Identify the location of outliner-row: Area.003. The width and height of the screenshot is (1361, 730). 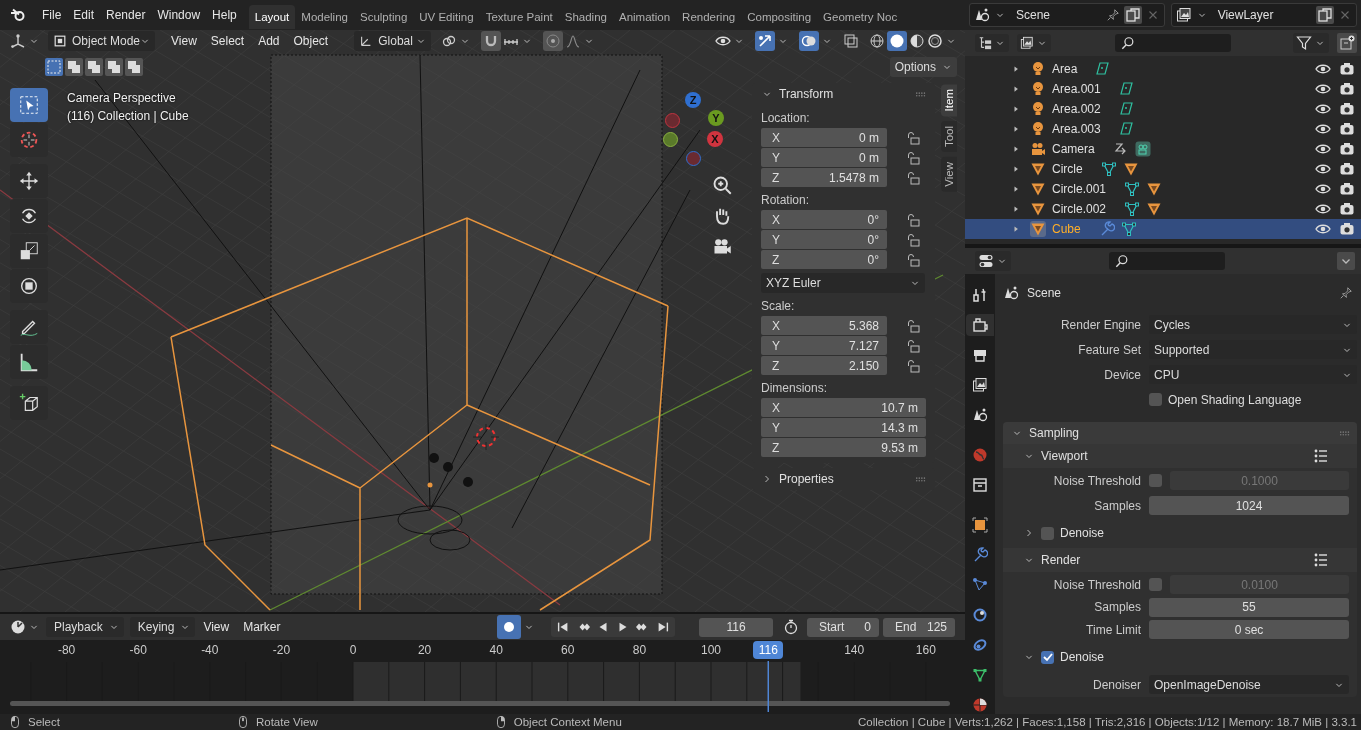
(1163, 129).